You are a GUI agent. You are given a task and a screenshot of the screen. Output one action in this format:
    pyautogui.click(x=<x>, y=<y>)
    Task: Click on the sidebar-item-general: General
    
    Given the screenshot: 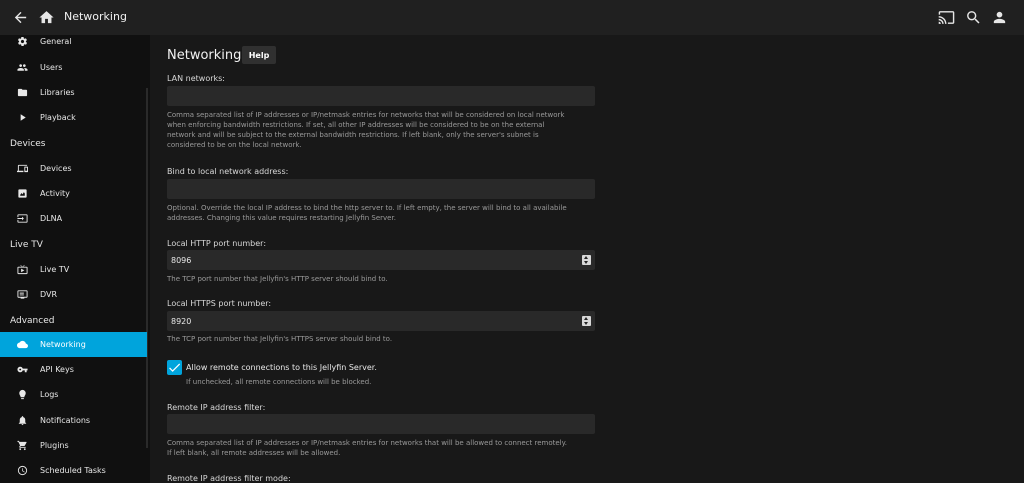 What is the action you would take?
    pyautogui.click(x=73, y=41)
    